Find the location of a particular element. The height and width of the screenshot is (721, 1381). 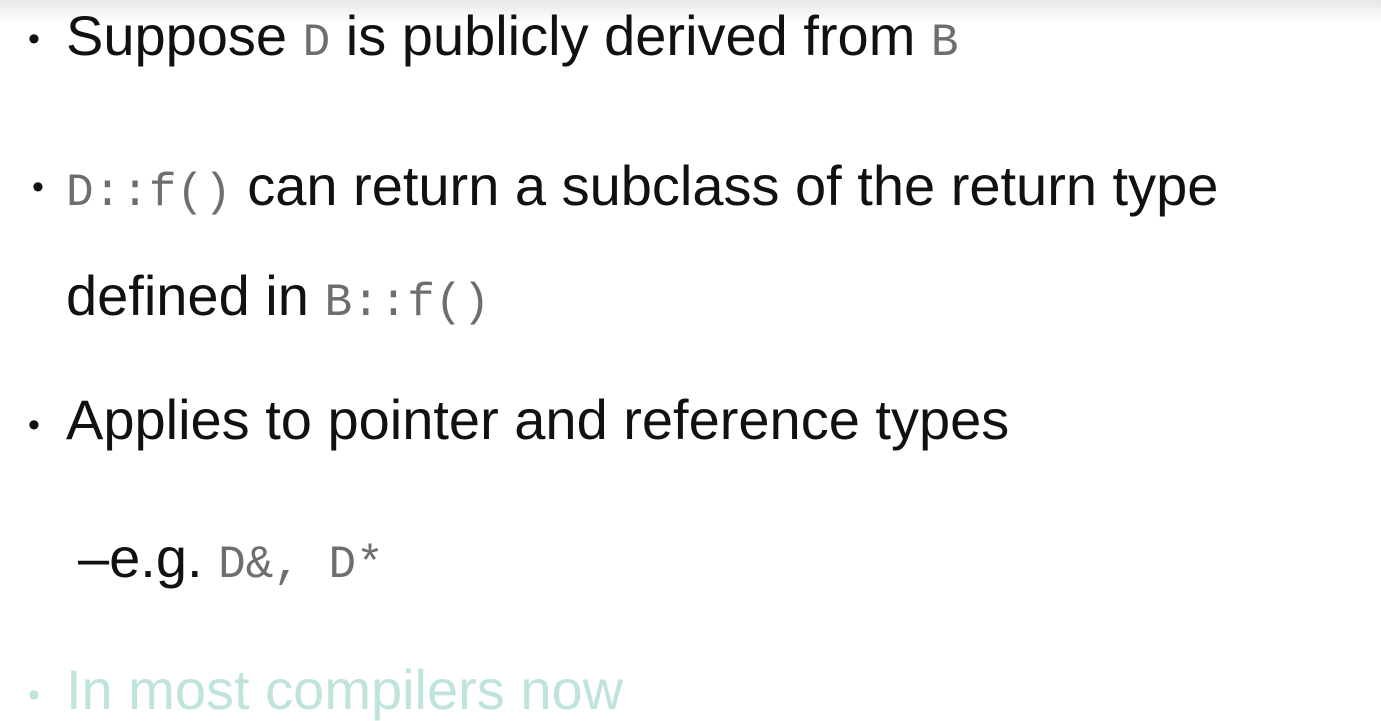

line6-text-a: In most compilers now is located at coordinates (345, 689).